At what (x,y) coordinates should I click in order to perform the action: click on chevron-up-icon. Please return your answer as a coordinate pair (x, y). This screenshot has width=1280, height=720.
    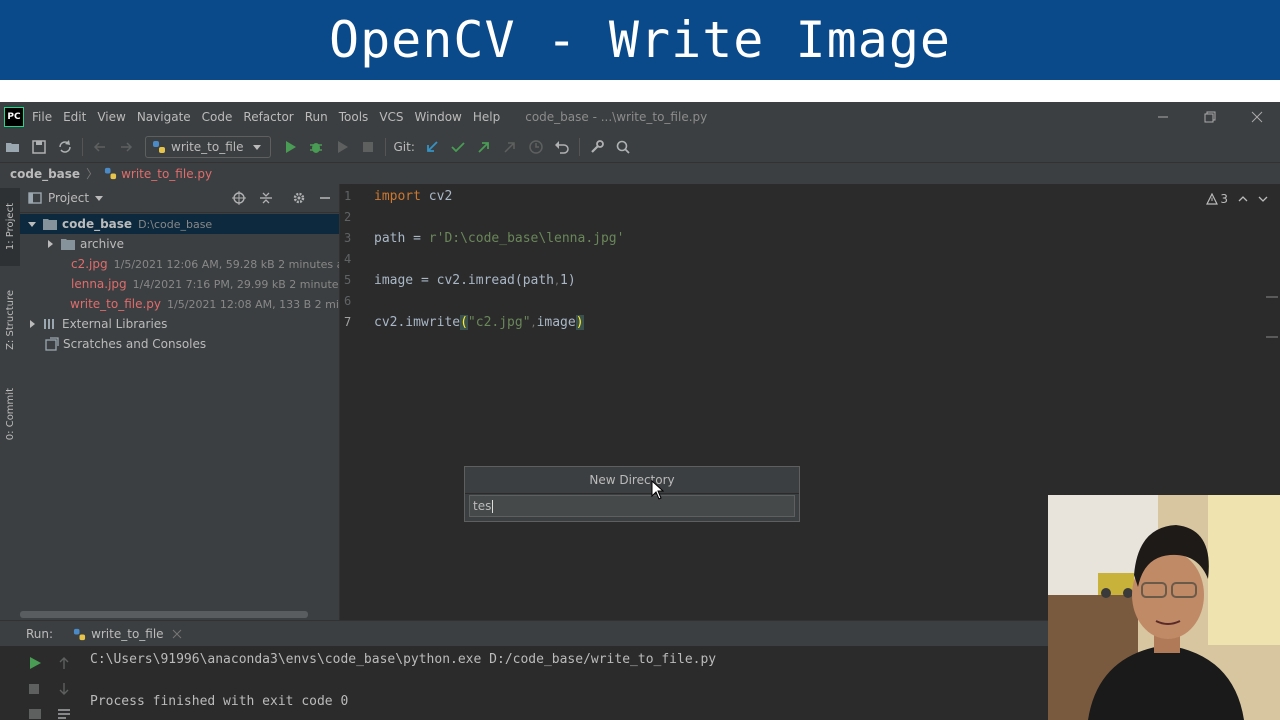
    Looking at the image, I should click on (1243, 199).